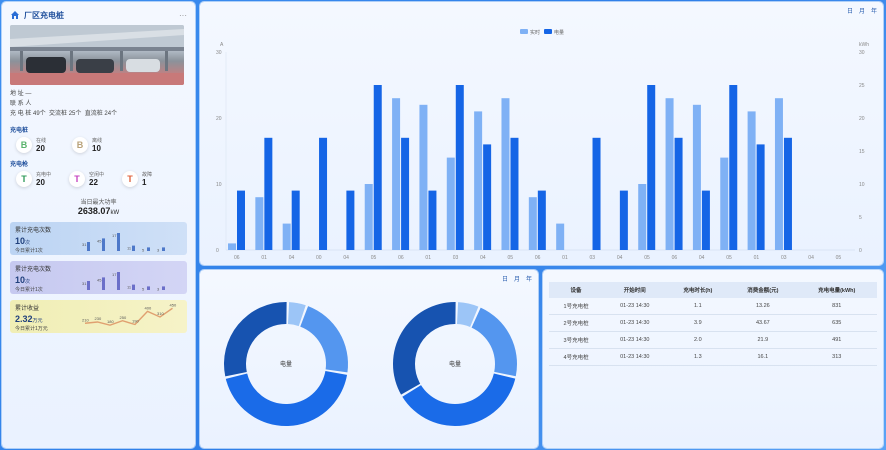 The image size is (886, 450). Describe the element at coordinates (713, 306) in the screenshot. I see `table-row: 1号充电桩 01-23 14:30 1.1 13.26 831` at that location.